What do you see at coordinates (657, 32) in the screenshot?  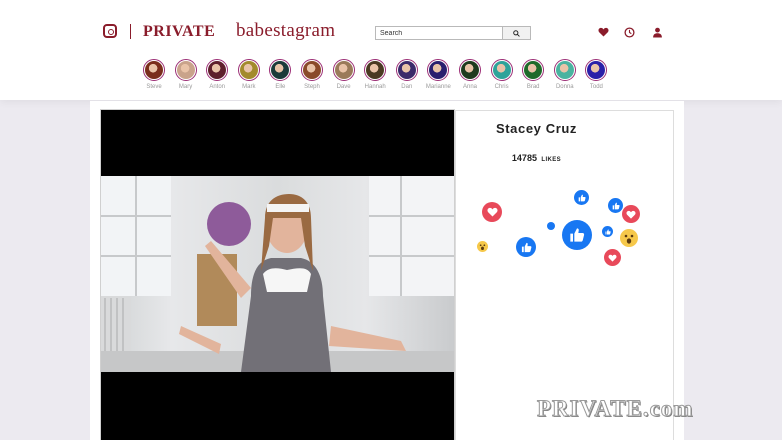 I see `user-icon` at bounding box center [657, 32].